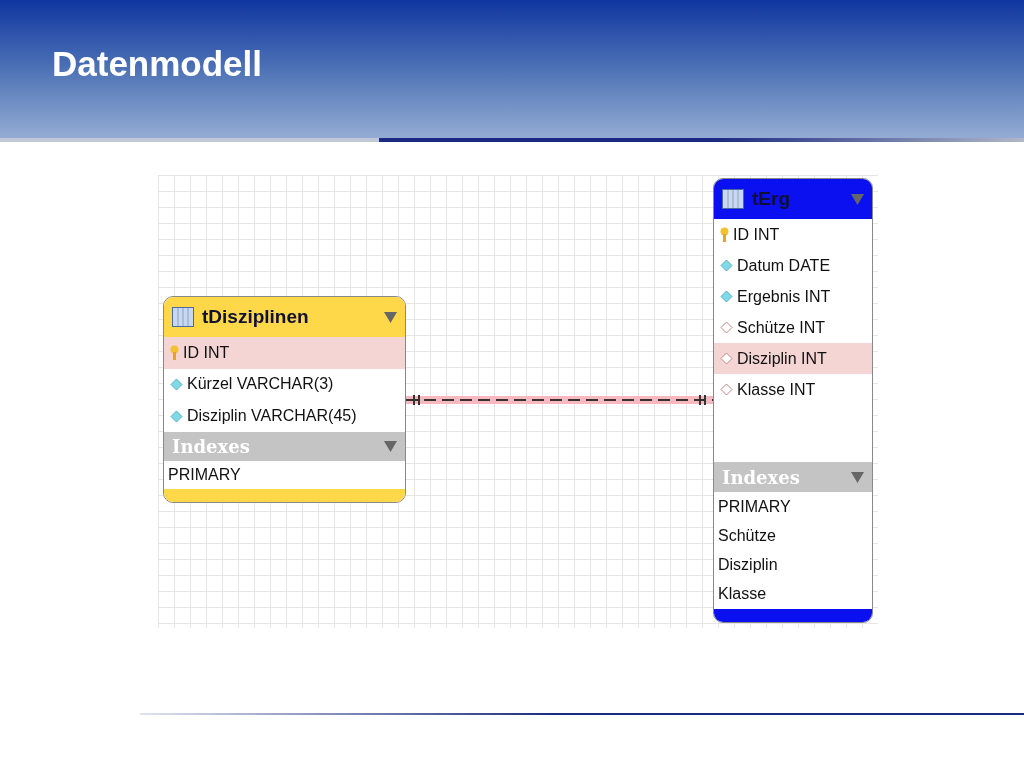 The image size is (1024, 768). I want to click on table-name: tDisziplinen, so click(256, 316).